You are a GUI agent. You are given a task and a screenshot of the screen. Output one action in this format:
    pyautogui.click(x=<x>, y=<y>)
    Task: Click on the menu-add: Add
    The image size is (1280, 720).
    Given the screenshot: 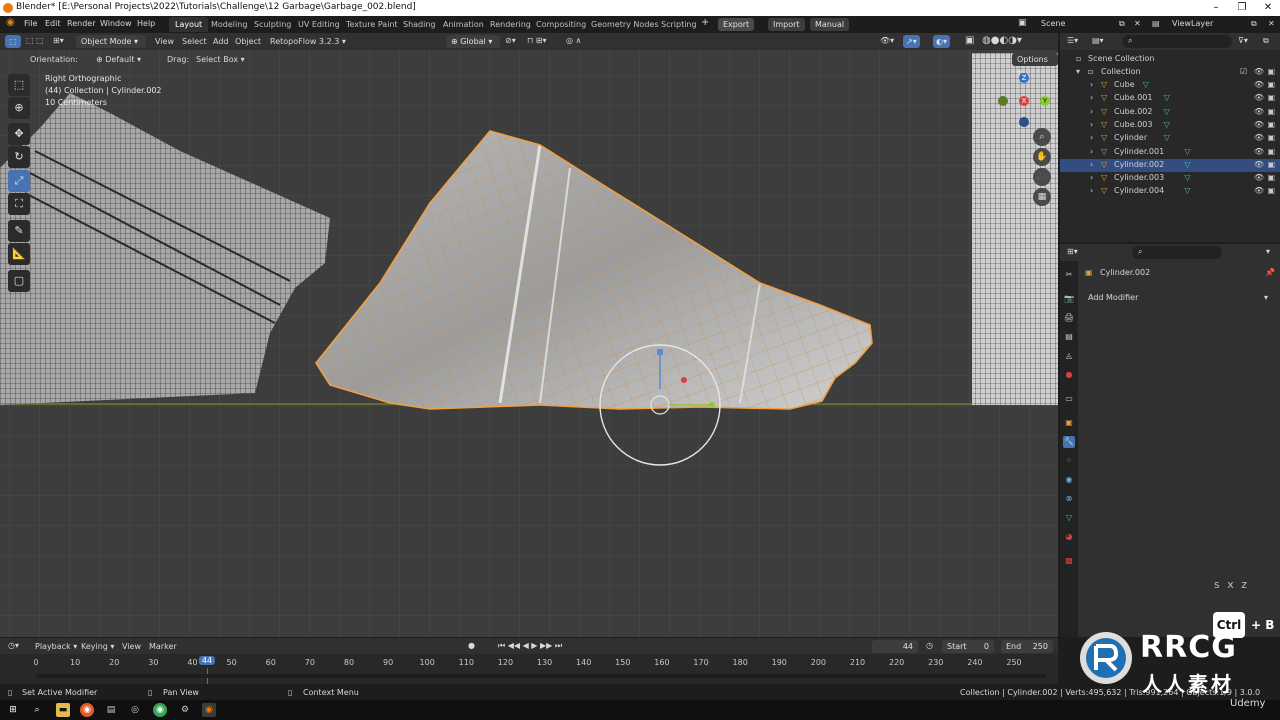 What is the action you would take?
    pyautogui.click(x=221, y=41)
    